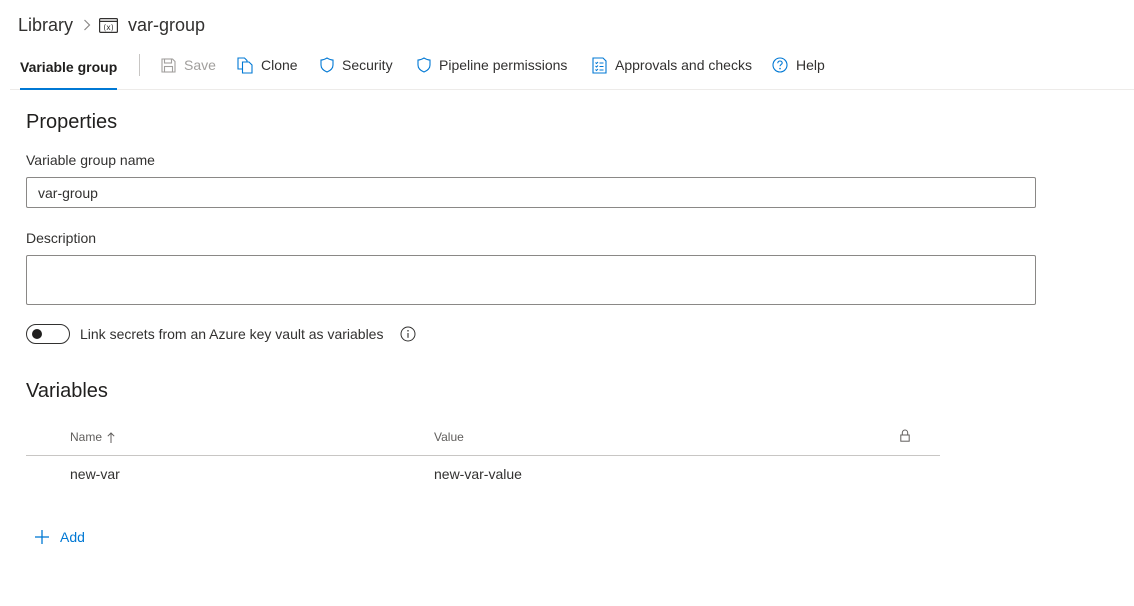 Image resolution: width=1134 pixels, height=606 pixels. I want to click on pipeline-permissions-label: Pipeline permissions, so click(503, 65).